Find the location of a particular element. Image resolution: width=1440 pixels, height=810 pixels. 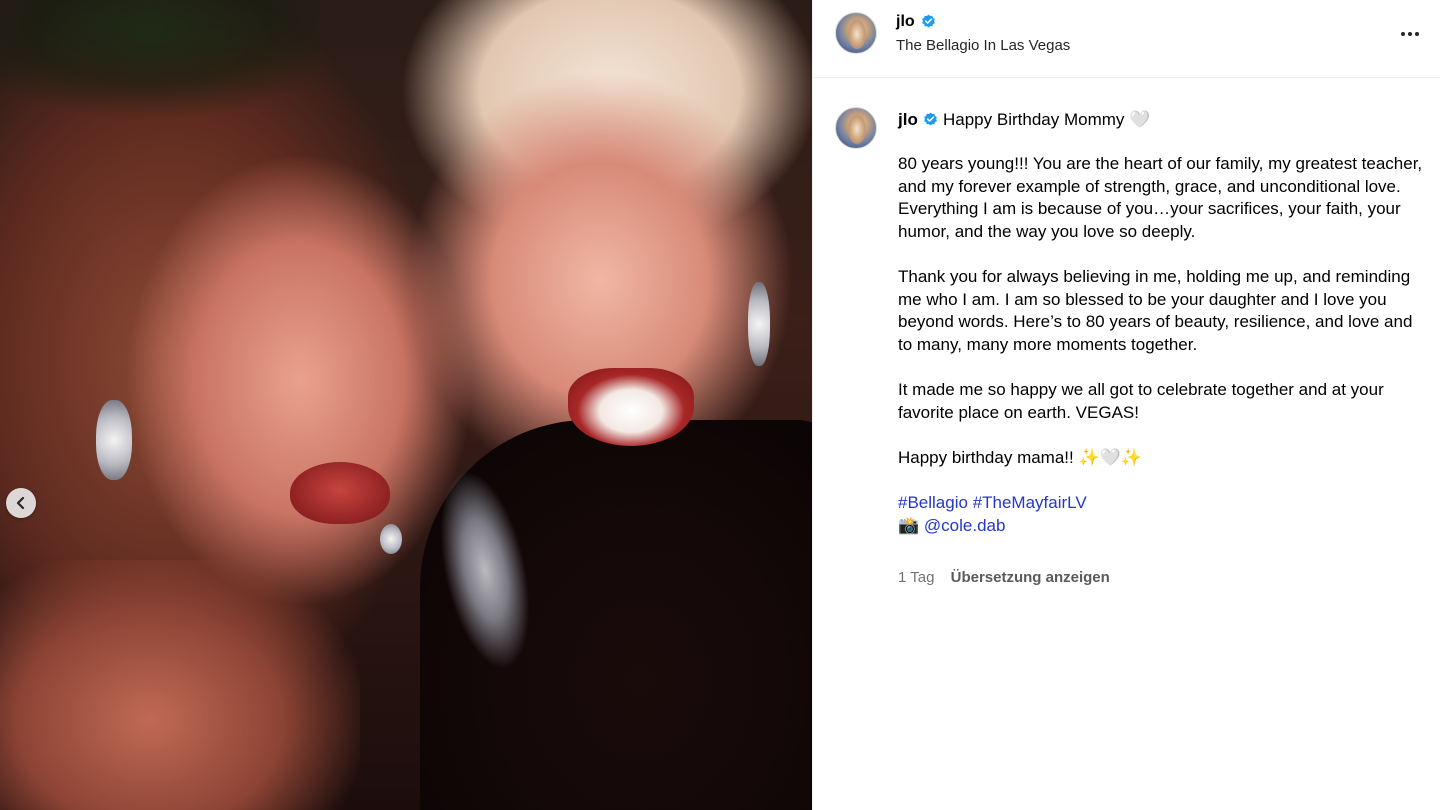

post-meta: 1 Tag Übersetzung anzeigen is located at coordinates (1004, 577).